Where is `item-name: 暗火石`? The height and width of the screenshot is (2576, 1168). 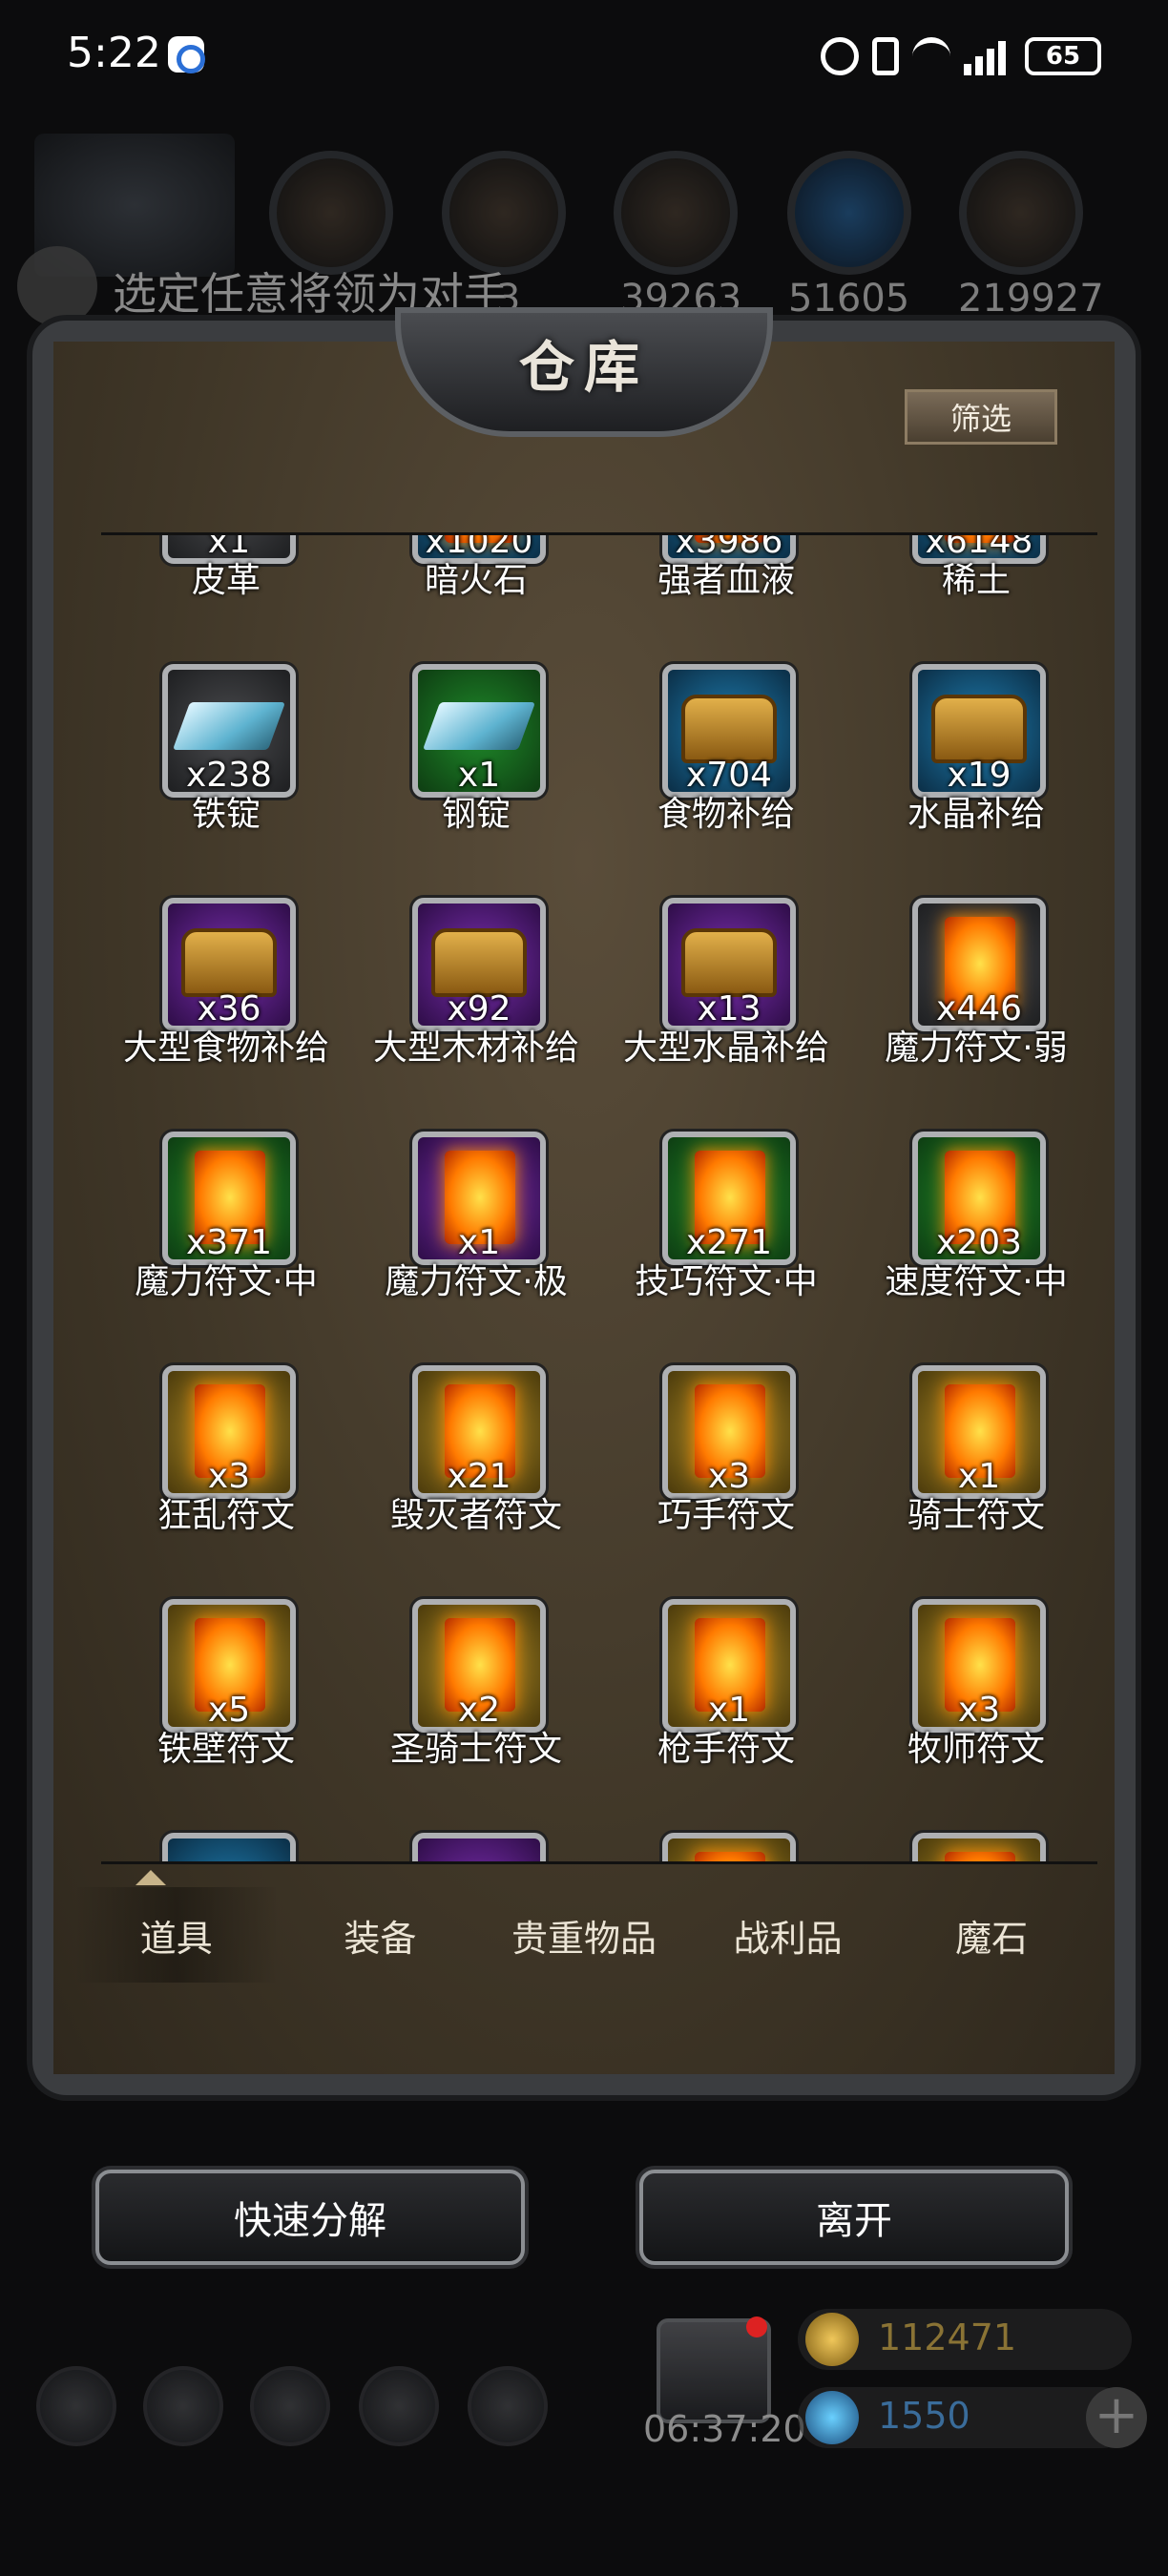
item-name: 暗火石 is located at coordinates (476, 580).